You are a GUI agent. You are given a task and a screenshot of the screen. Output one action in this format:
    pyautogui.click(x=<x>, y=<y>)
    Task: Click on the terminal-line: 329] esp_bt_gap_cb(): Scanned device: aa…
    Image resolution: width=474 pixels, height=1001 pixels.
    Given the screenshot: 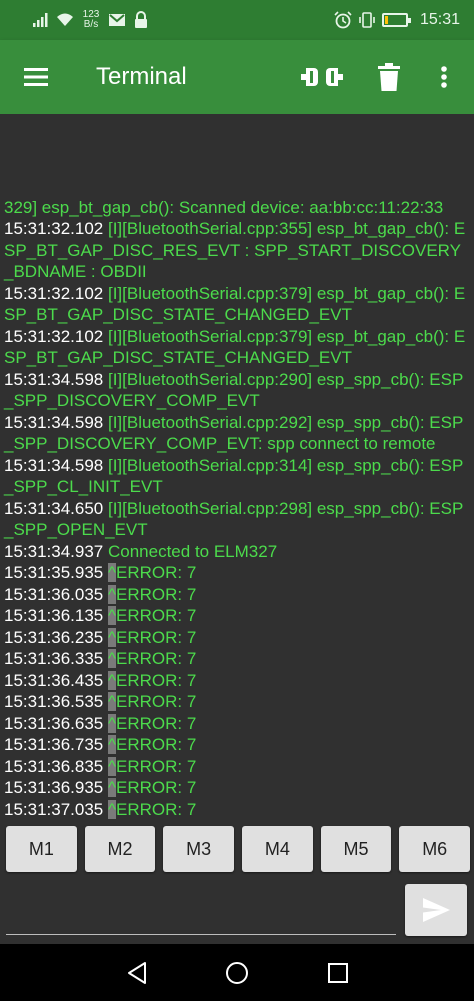 What is the action you would take?
    pyautogui.click(x=237, y=208)
    